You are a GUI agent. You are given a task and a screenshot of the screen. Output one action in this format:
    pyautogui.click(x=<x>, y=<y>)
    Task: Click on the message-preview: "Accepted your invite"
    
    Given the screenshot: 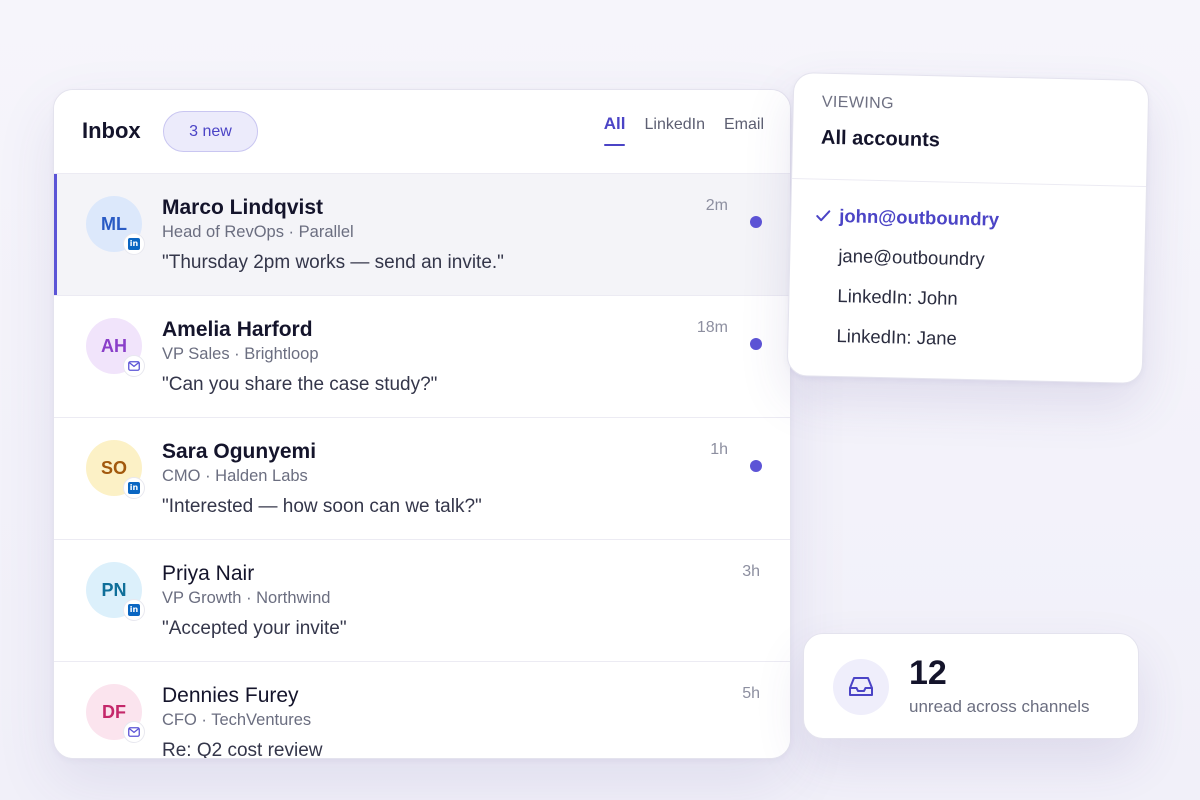 What is the action you would take?
    pyautogui.click(x=254, y=628)
    